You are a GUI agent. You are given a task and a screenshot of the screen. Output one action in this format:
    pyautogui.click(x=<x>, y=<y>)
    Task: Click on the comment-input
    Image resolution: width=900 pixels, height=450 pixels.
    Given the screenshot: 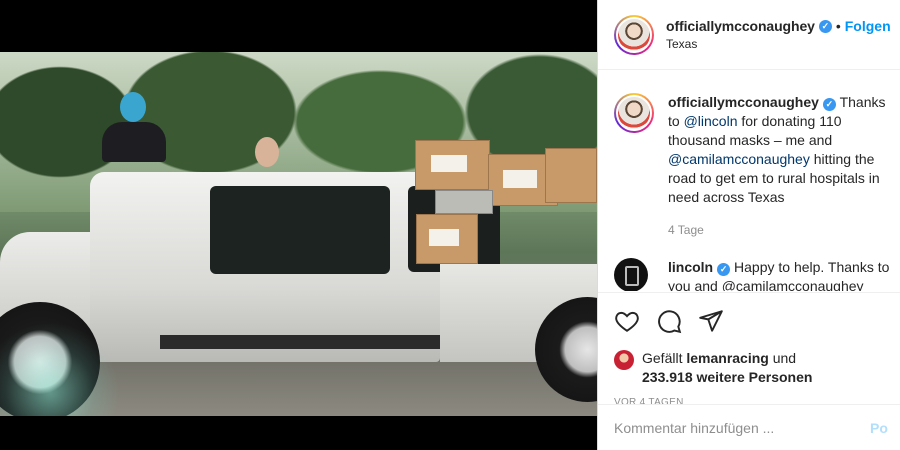 What is the action you would take?
    pyautogui.click(x=739, y=427)
    